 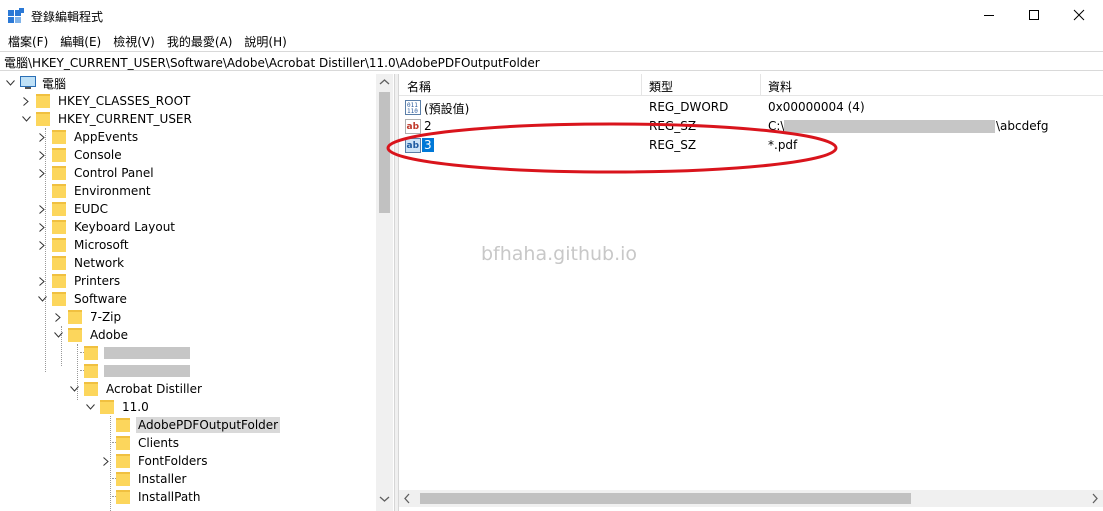 I want to click on tree-item-clients: Clients, so click(x=140, y=443).